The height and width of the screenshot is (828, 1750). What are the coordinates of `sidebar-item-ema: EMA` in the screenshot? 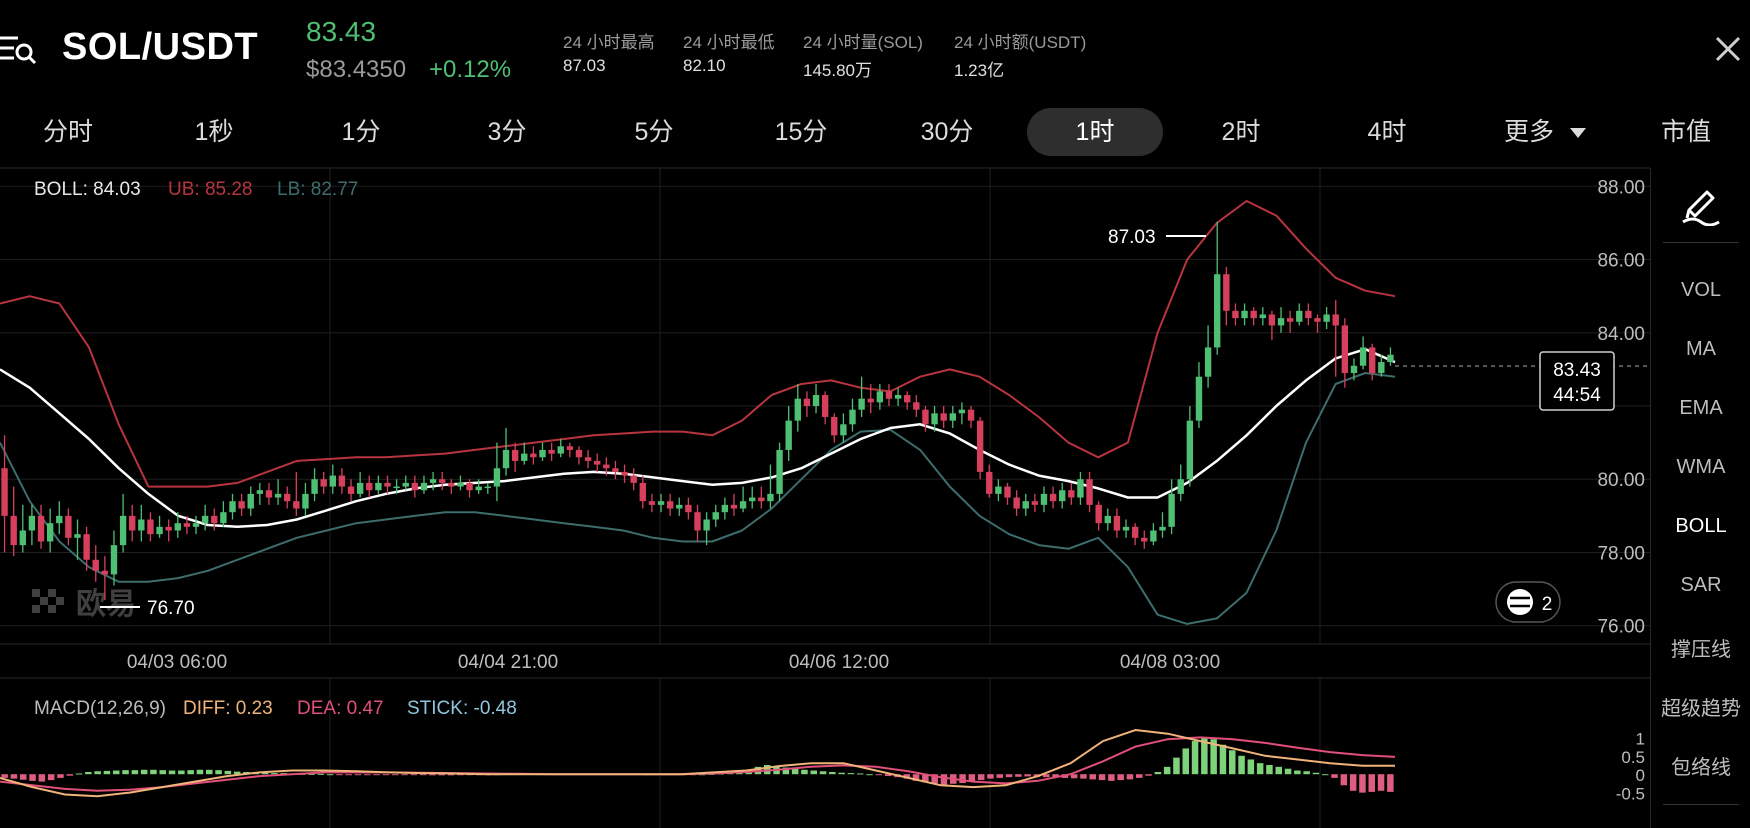 It's located at (1700, 408).